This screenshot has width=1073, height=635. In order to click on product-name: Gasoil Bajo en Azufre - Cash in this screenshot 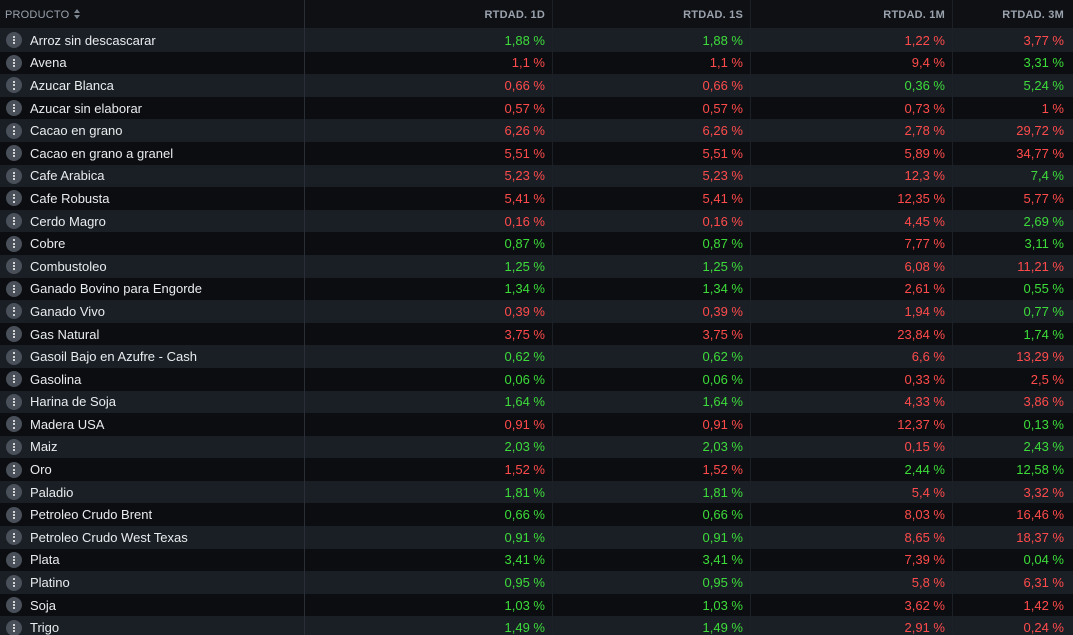, I will do `click(113, 356)`.